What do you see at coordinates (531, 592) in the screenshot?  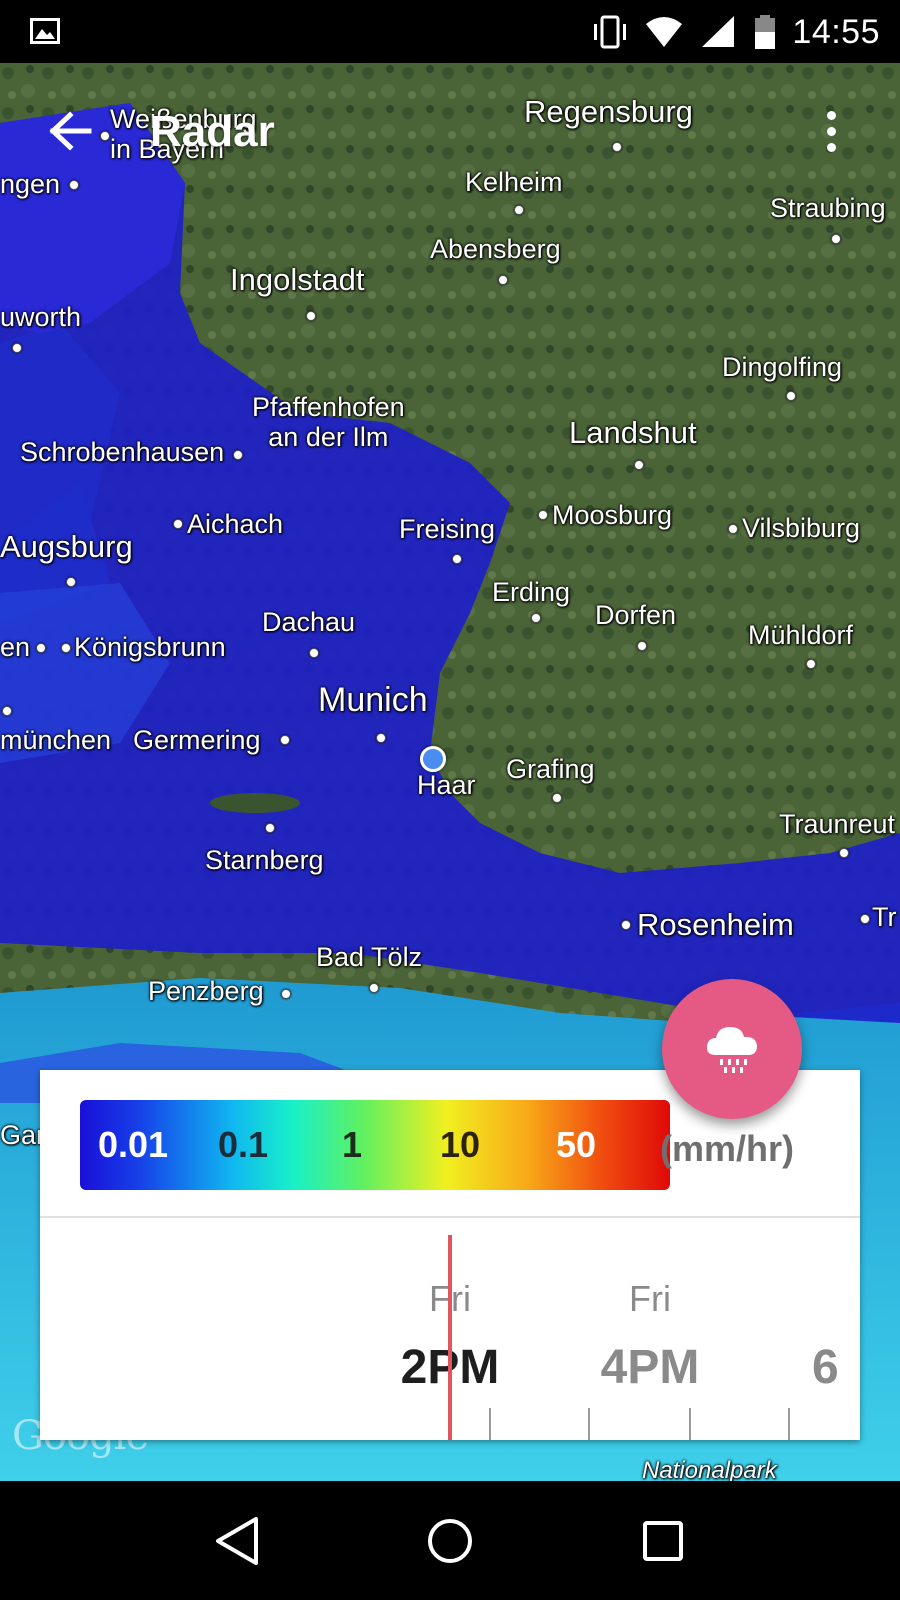 I see `place-erding: Erding` at bounding box center [531, 592].